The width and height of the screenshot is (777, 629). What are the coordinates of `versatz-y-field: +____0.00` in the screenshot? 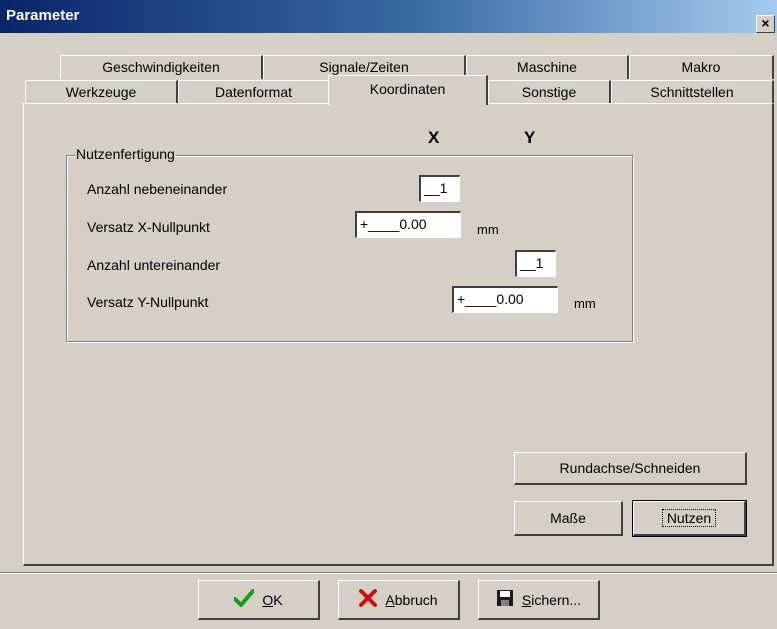 It's located at (505, 299).